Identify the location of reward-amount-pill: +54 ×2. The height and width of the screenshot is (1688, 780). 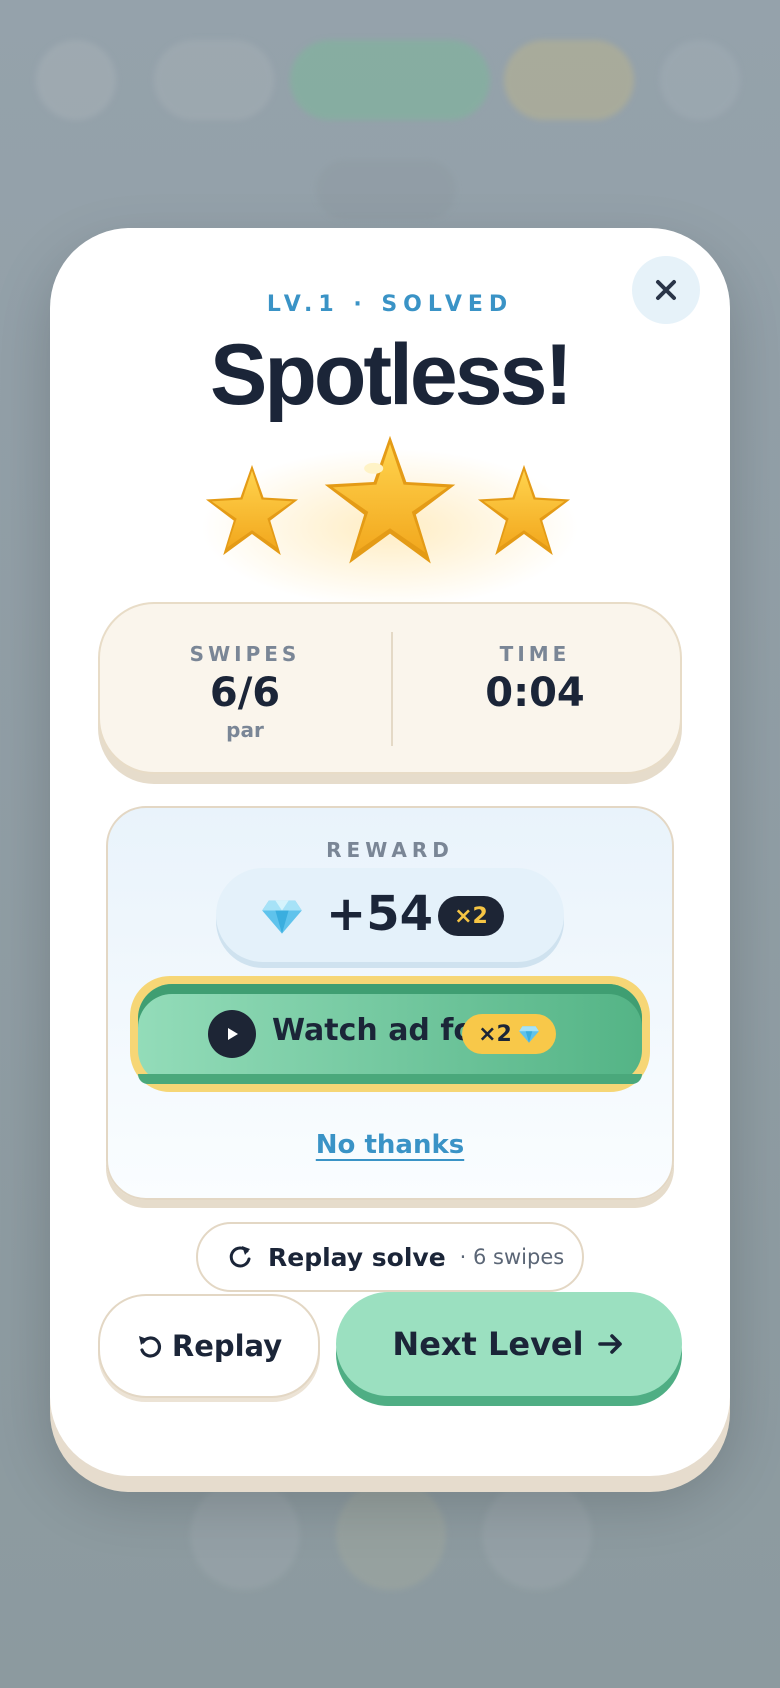
(390, 915).